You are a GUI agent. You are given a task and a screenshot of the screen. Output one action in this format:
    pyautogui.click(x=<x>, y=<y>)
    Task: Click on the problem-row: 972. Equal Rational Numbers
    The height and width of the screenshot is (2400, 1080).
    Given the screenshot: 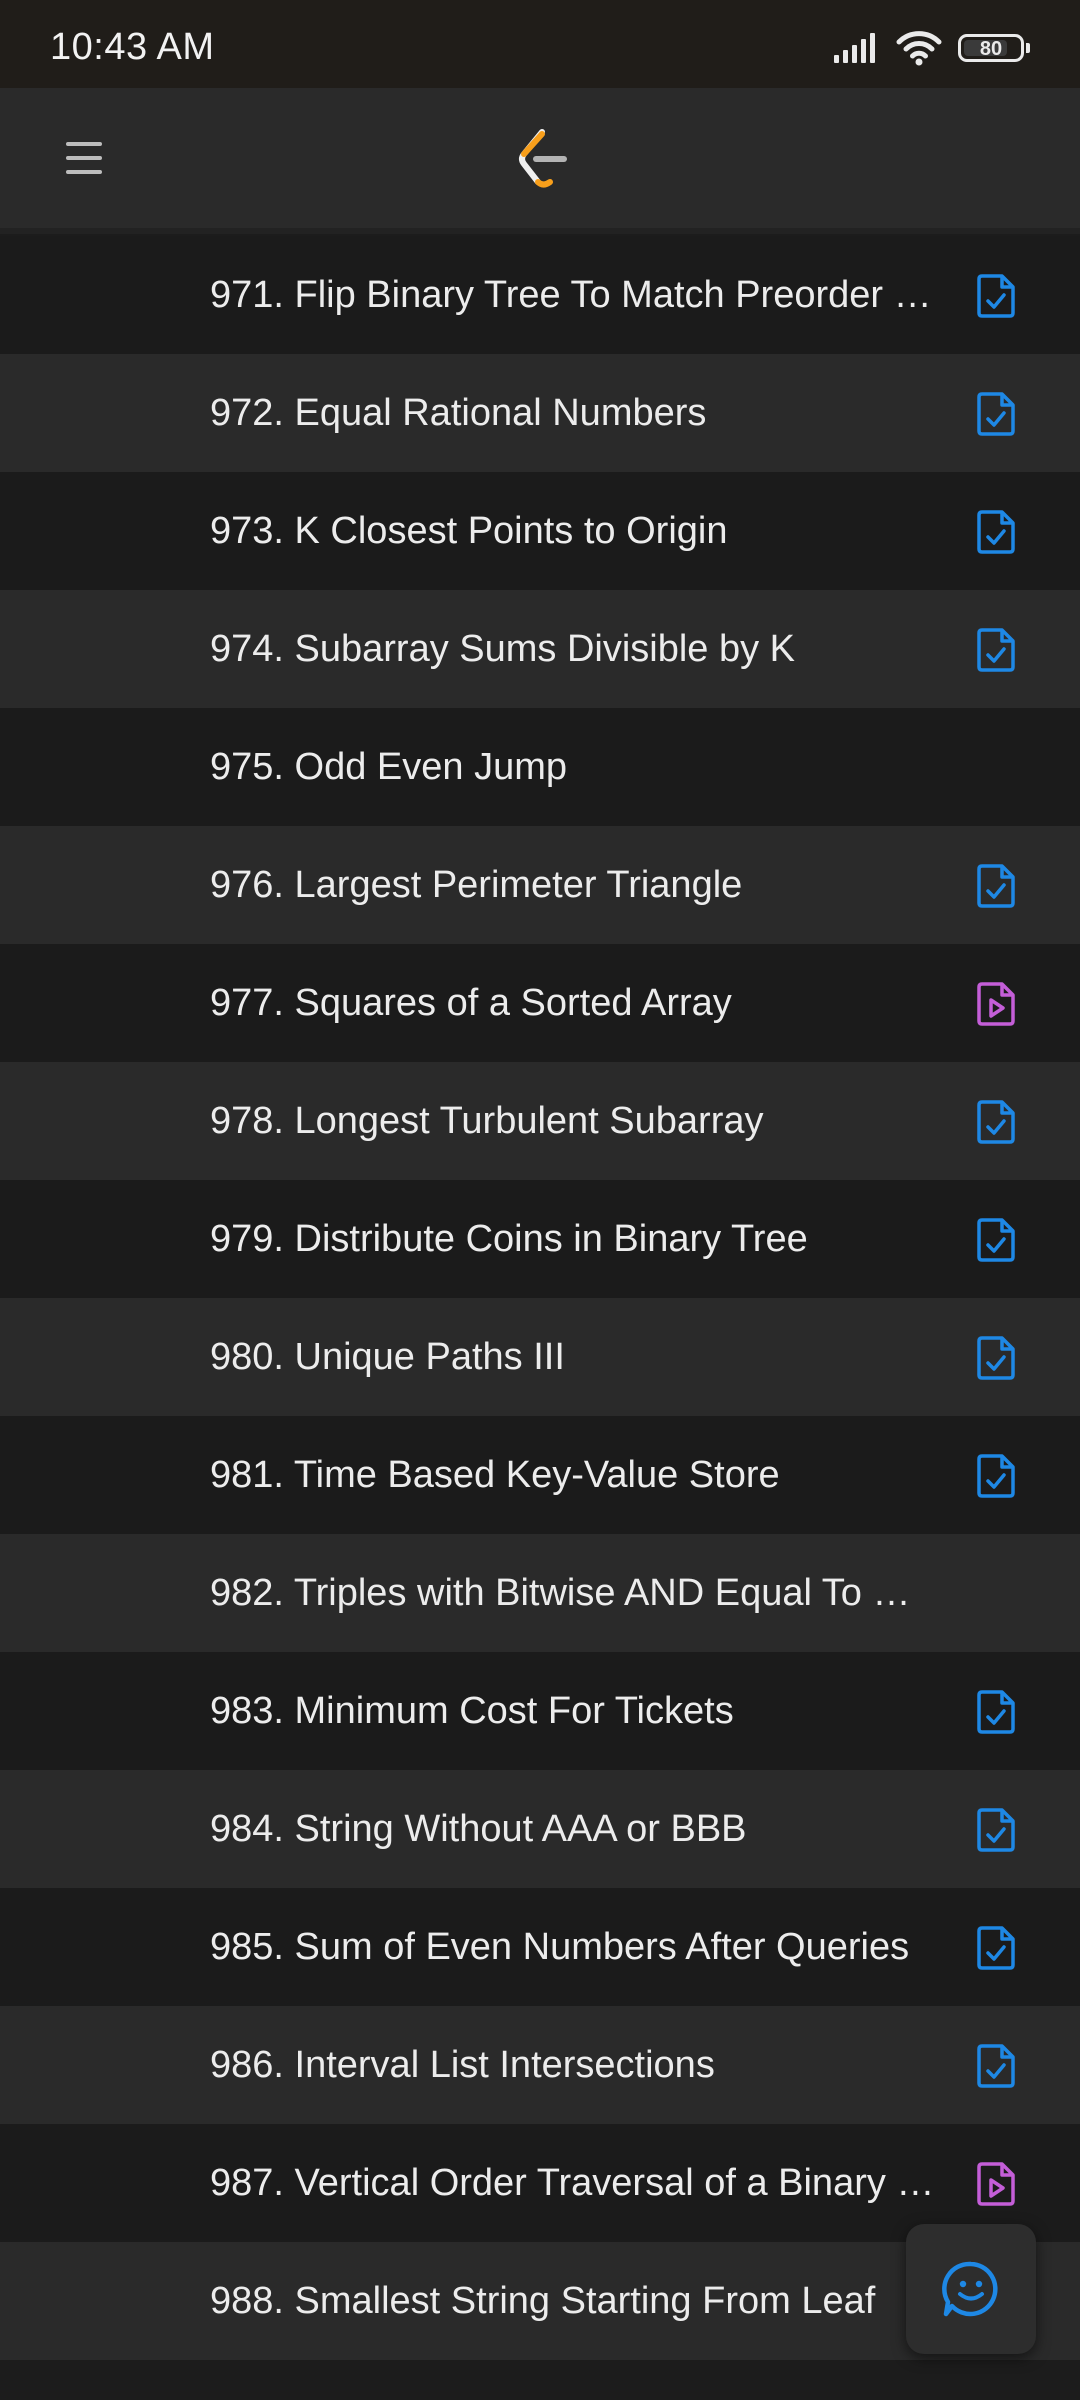 What is the action you would take?
    pyautogui.click(x=540, y=413)
    